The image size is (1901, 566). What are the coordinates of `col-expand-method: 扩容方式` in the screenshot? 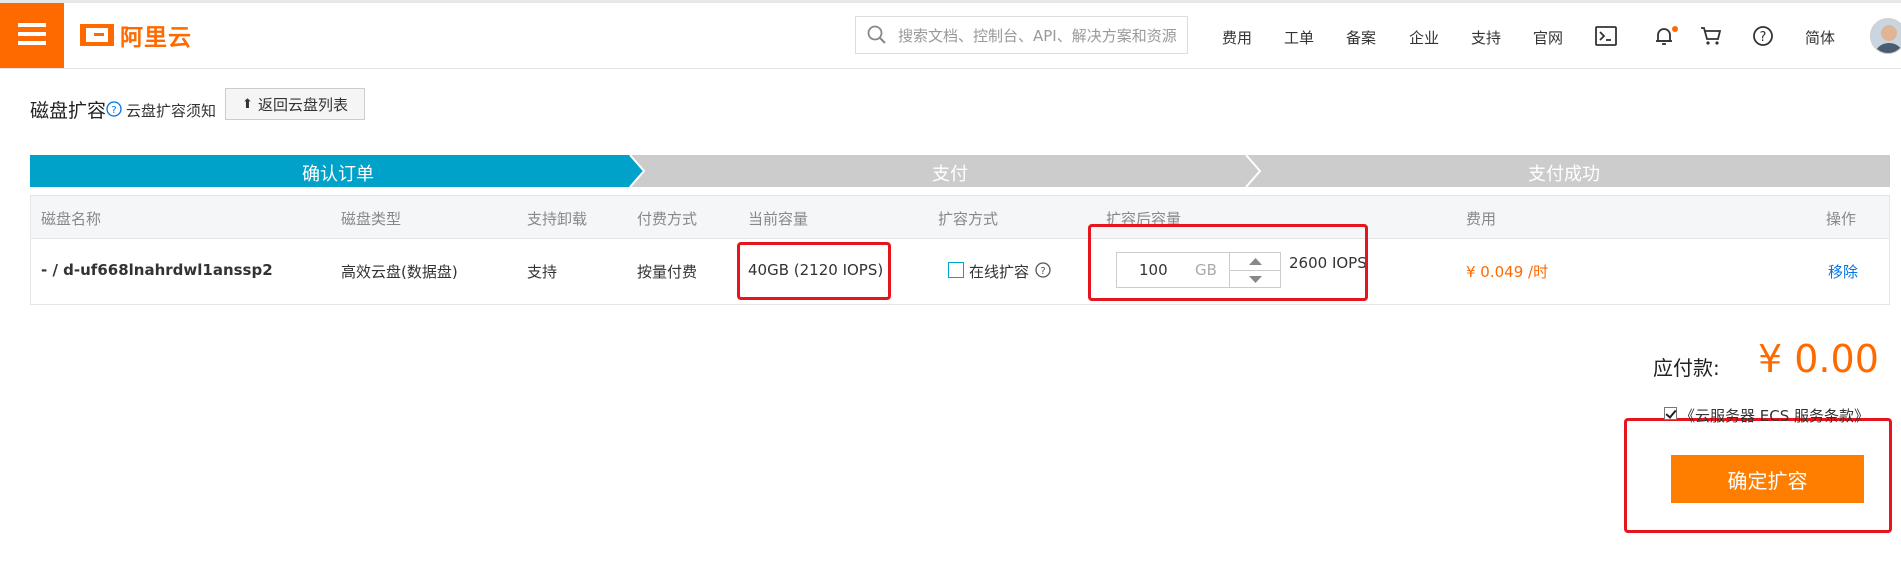 It's located at (968, 219).